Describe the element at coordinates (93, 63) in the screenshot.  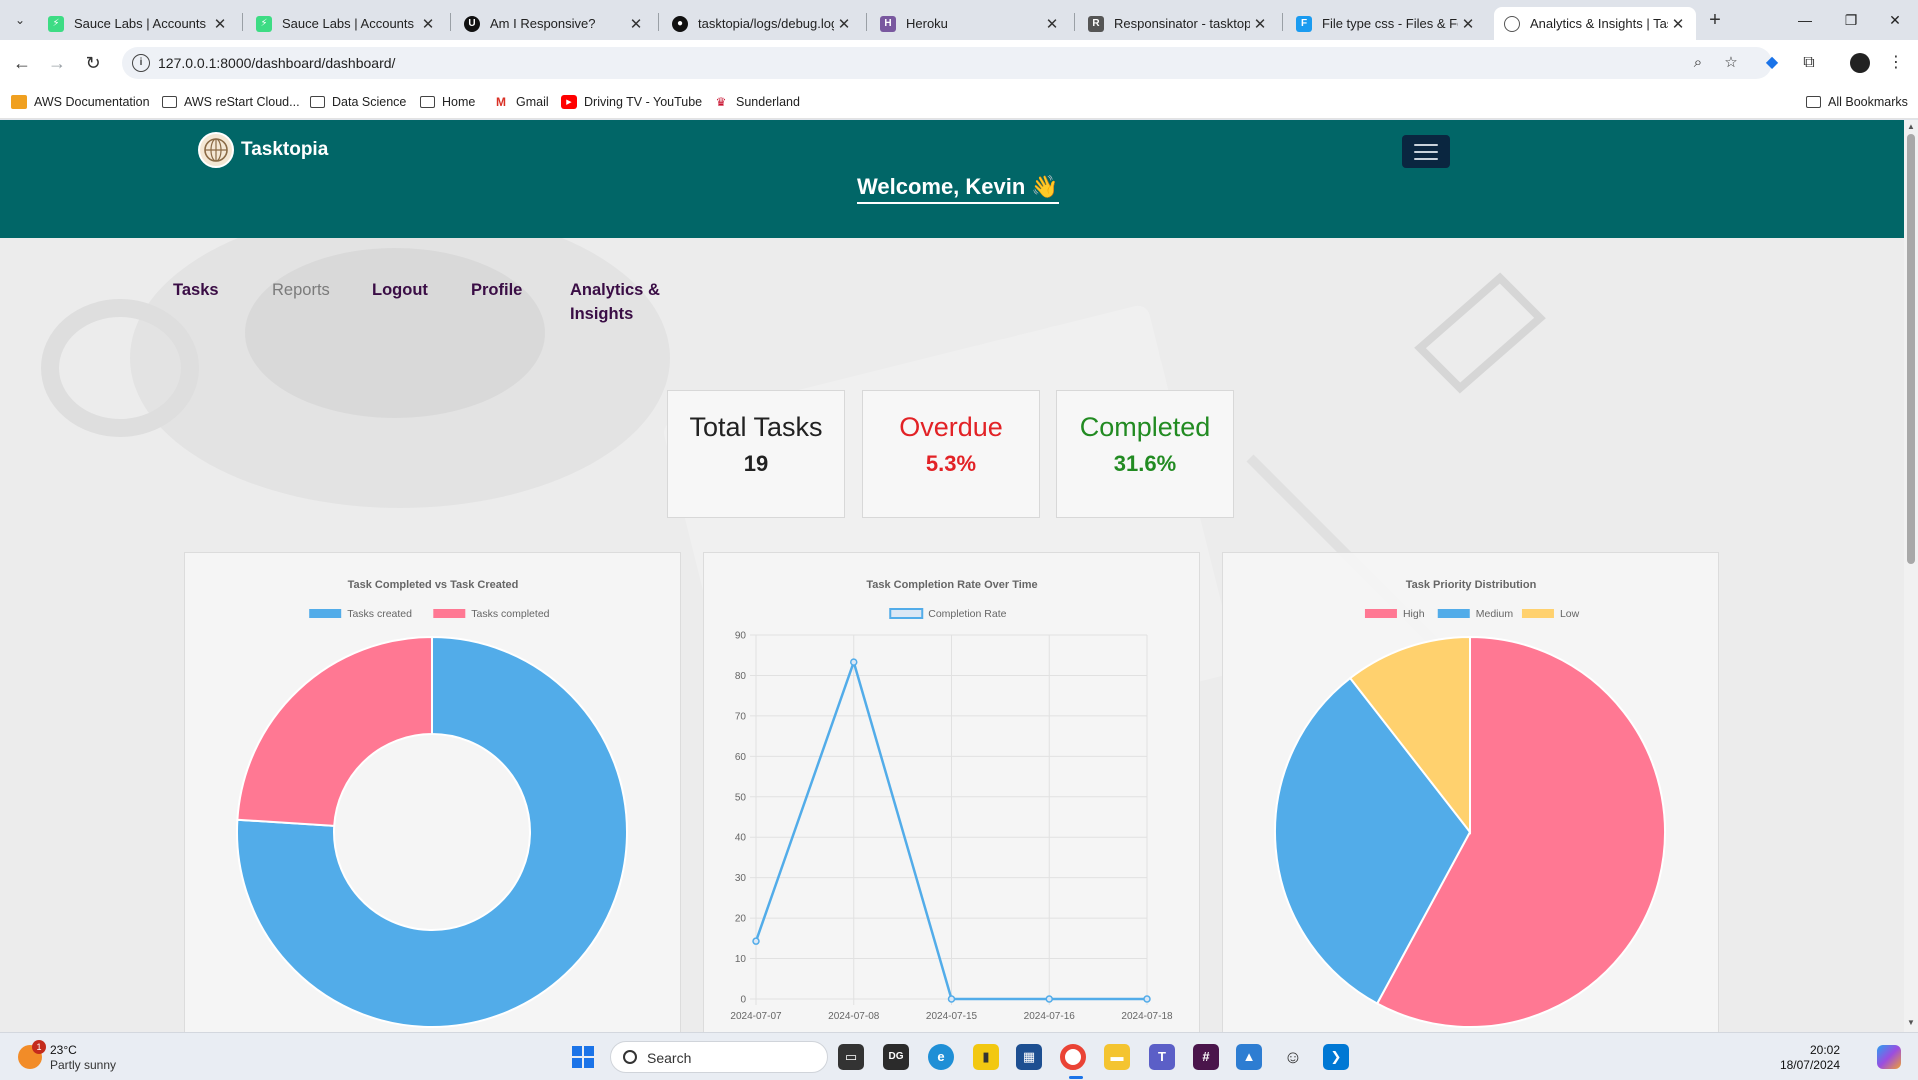
I see `reload-icon: ↻` at that location.